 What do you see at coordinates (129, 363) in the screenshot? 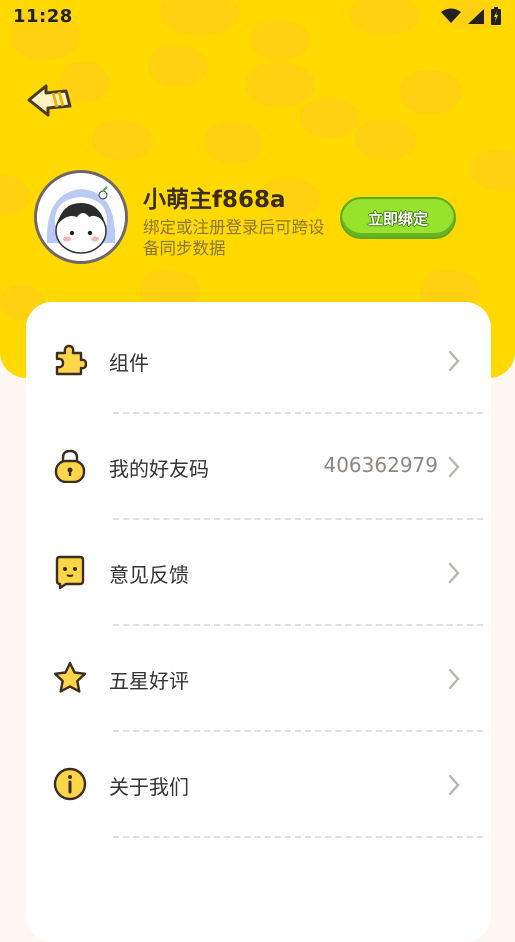
I see `menu-label: 组件` at bounding box center [129, 363].